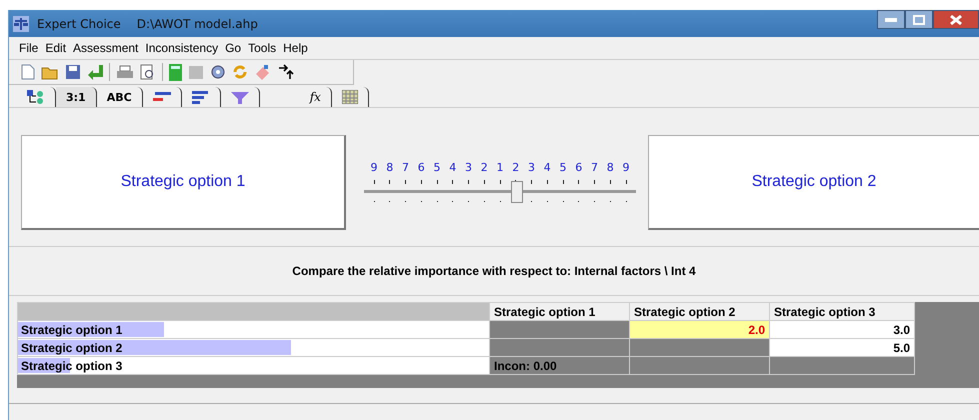  Describe the element at coordinates (233, 48) in the screenshot. I see `menu-item: Go` at that location.